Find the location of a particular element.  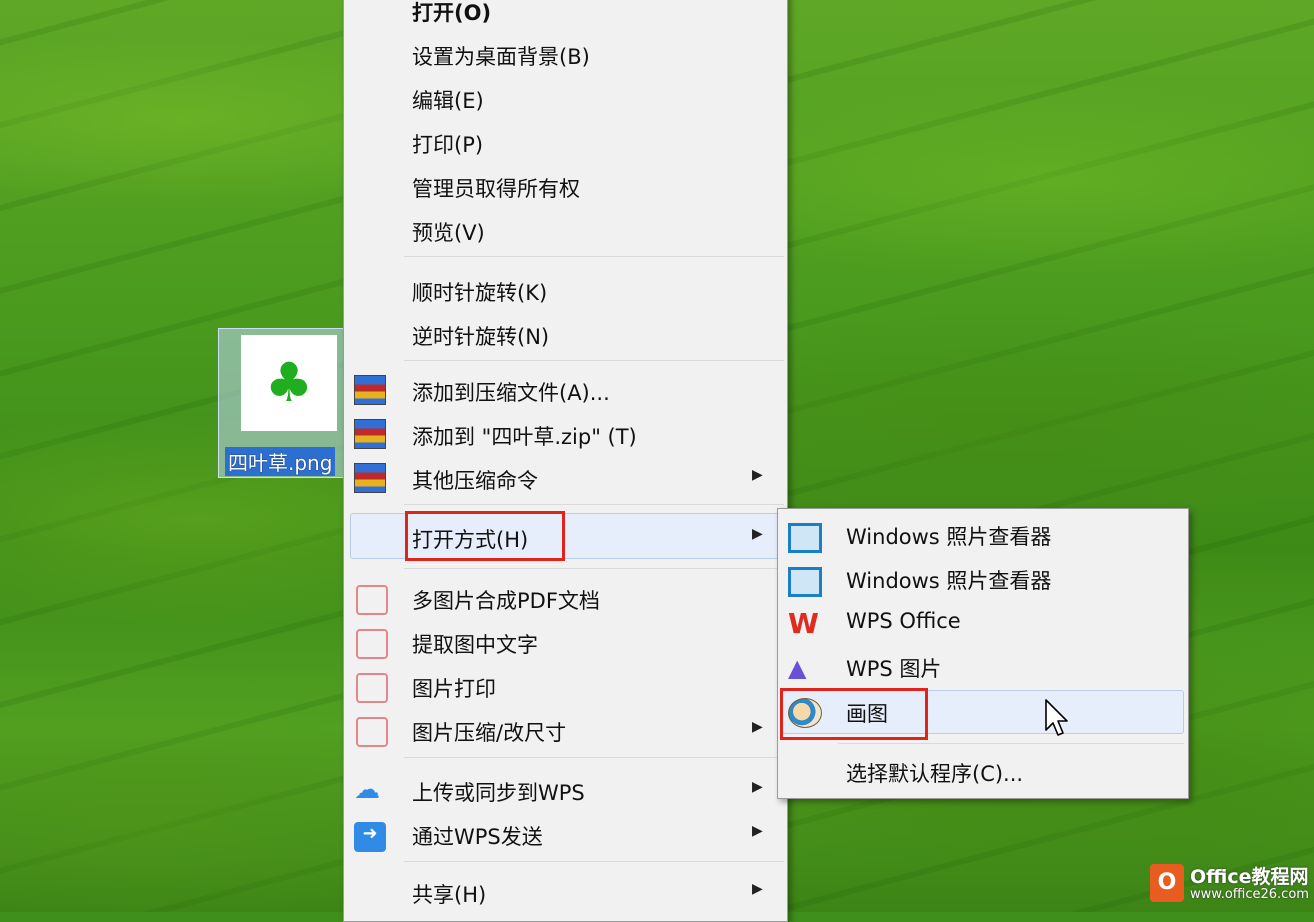

send-icon: ➜ is located at coordinates (370, 837).